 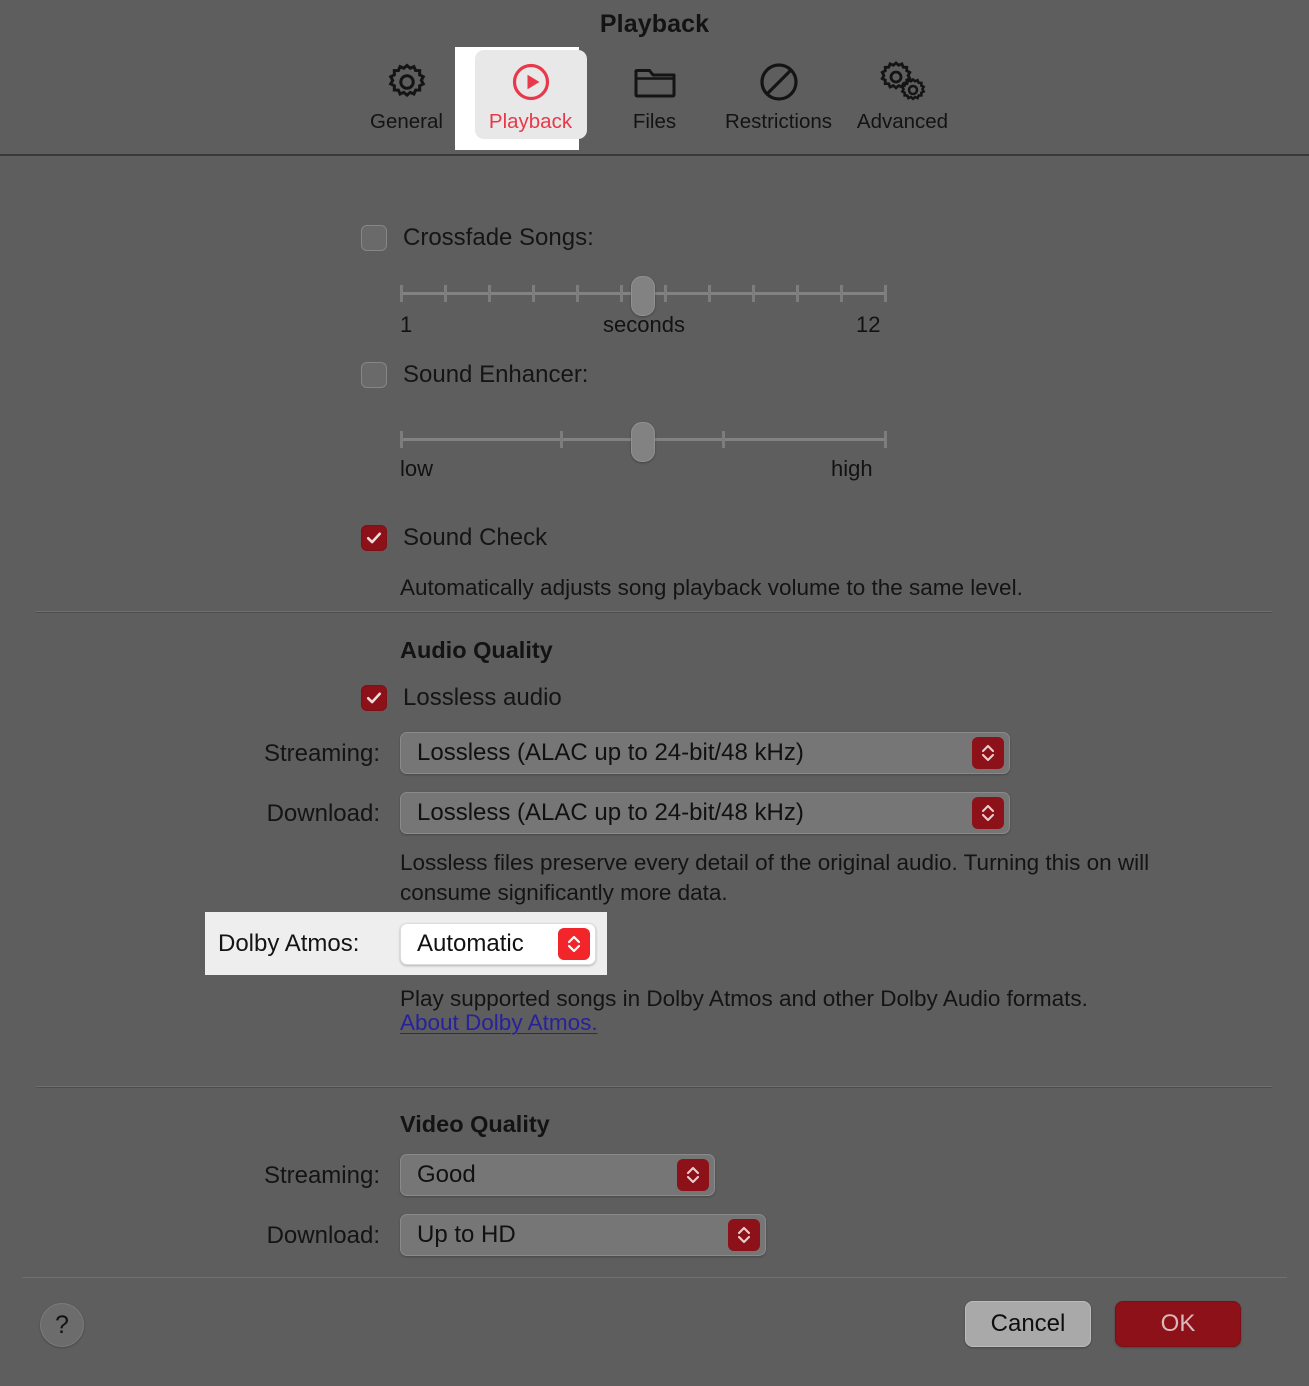 What do you see at coordinates (852, 468) in the screenshot?
I see `sound-enhancer-max-label: high` at bounding box center [852, 468].